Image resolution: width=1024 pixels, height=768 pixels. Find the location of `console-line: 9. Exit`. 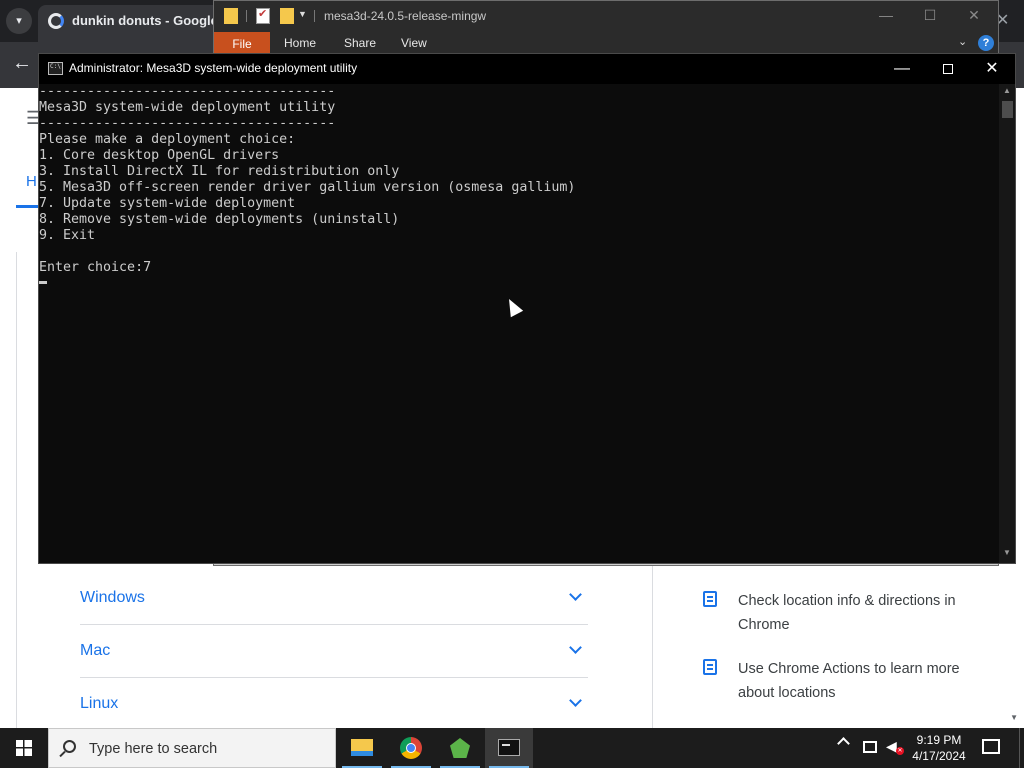

console-line: 9. Exit is located at coordinates (67, 235).